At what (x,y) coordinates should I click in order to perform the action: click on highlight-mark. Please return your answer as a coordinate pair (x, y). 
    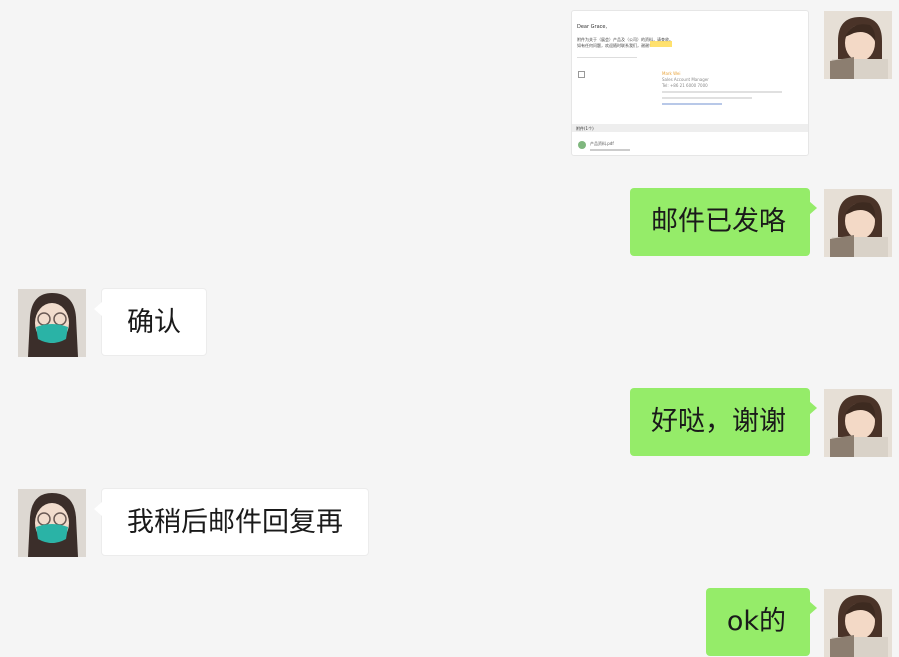
    Looking at the image, I should click on (661, 44).